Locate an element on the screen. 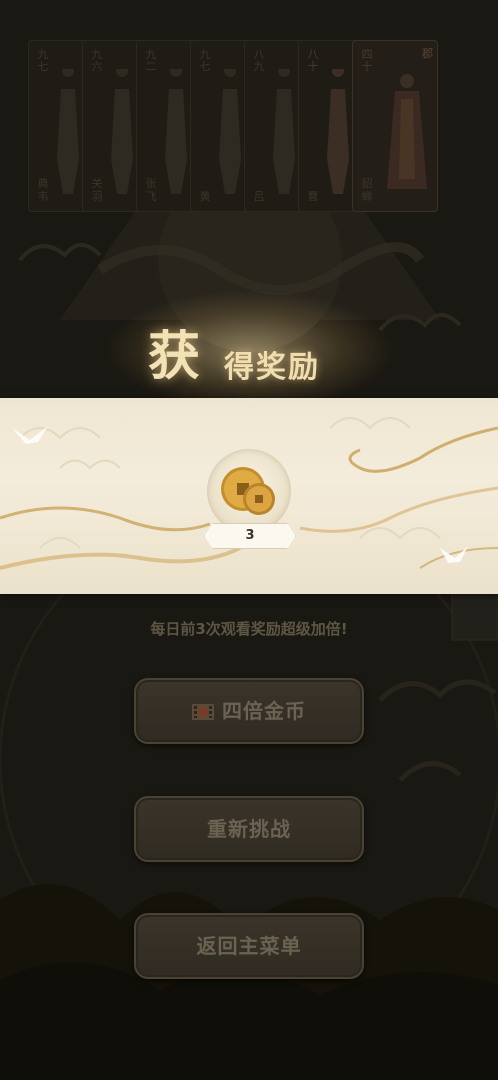 The image size is (498, 1080). card-7: 四十 郡 貂蝉 is located at coordinates (395, 126).